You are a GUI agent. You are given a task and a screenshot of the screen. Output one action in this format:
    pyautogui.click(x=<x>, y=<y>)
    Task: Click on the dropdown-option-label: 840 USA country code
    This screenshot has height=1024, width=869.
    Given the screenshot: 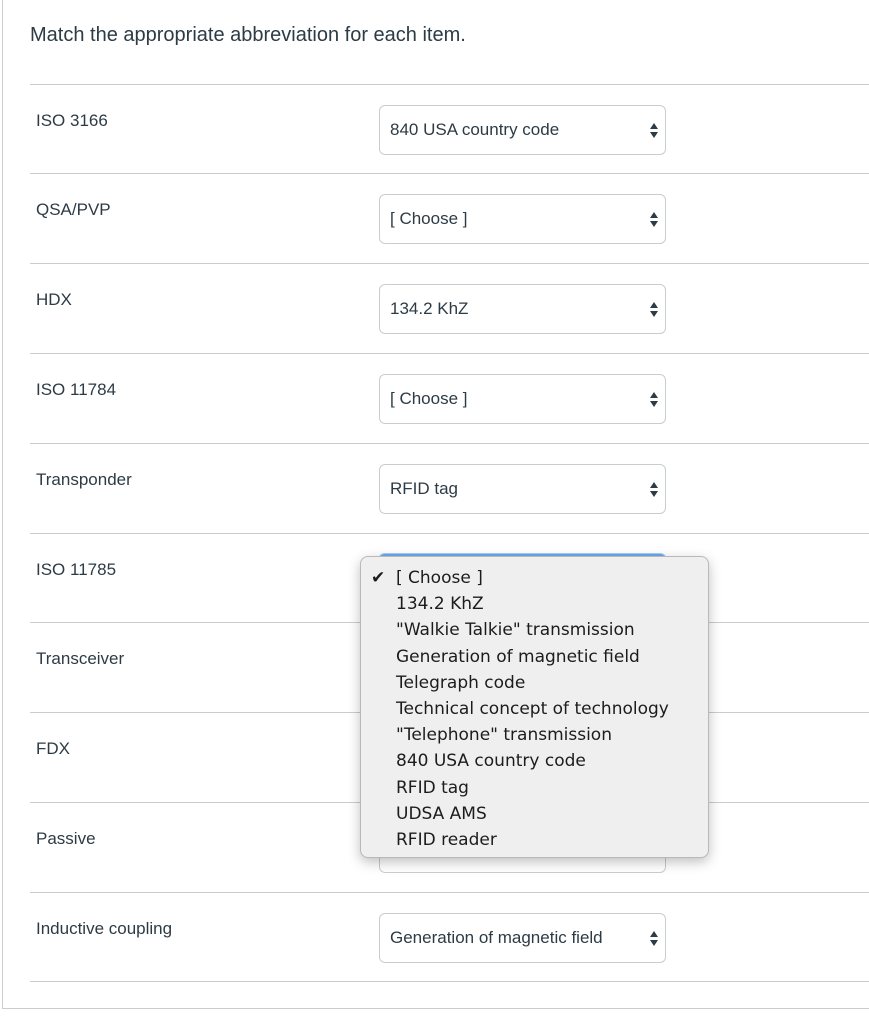 What is the action you would take?
    pyautogui.click(x=491, y=761)
    